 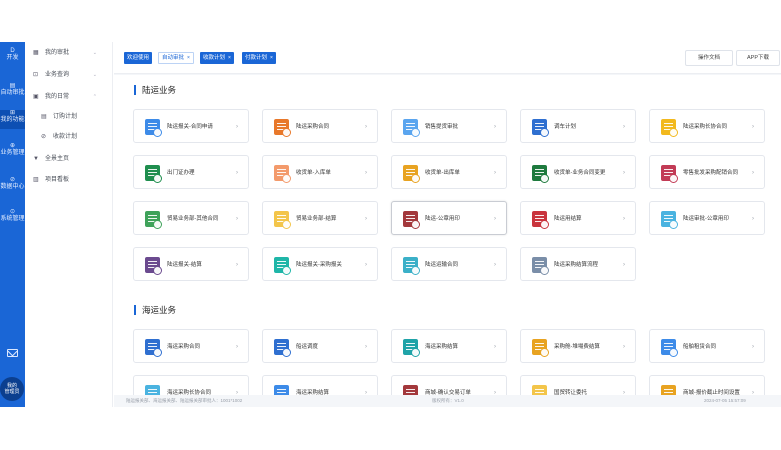 What do you see at coordinates (69, 159) in the screenshot?
I see `menu-item-panorama-home: ▼ 全景主页` at bounding box center [69, 159].